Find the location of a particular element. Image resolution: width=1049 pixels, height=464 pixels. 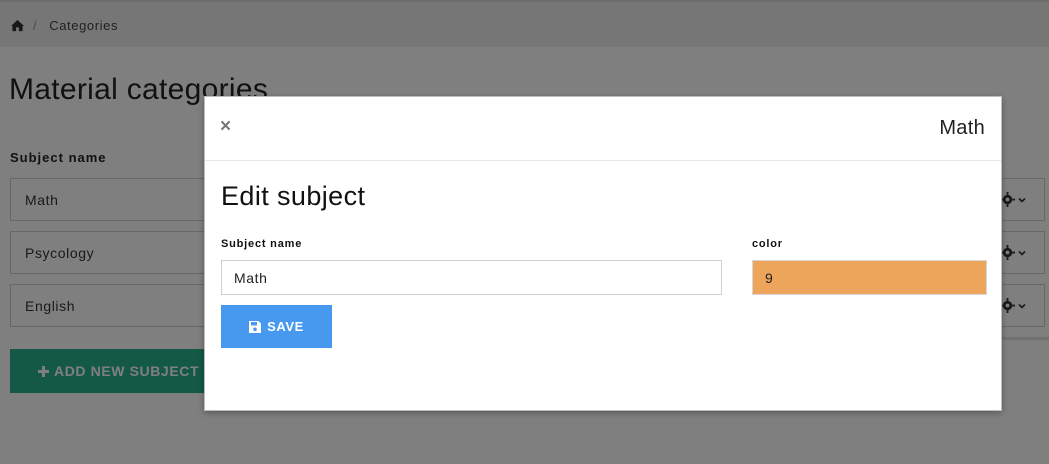

save-button: SAVE is located at coordinates (276, 326).